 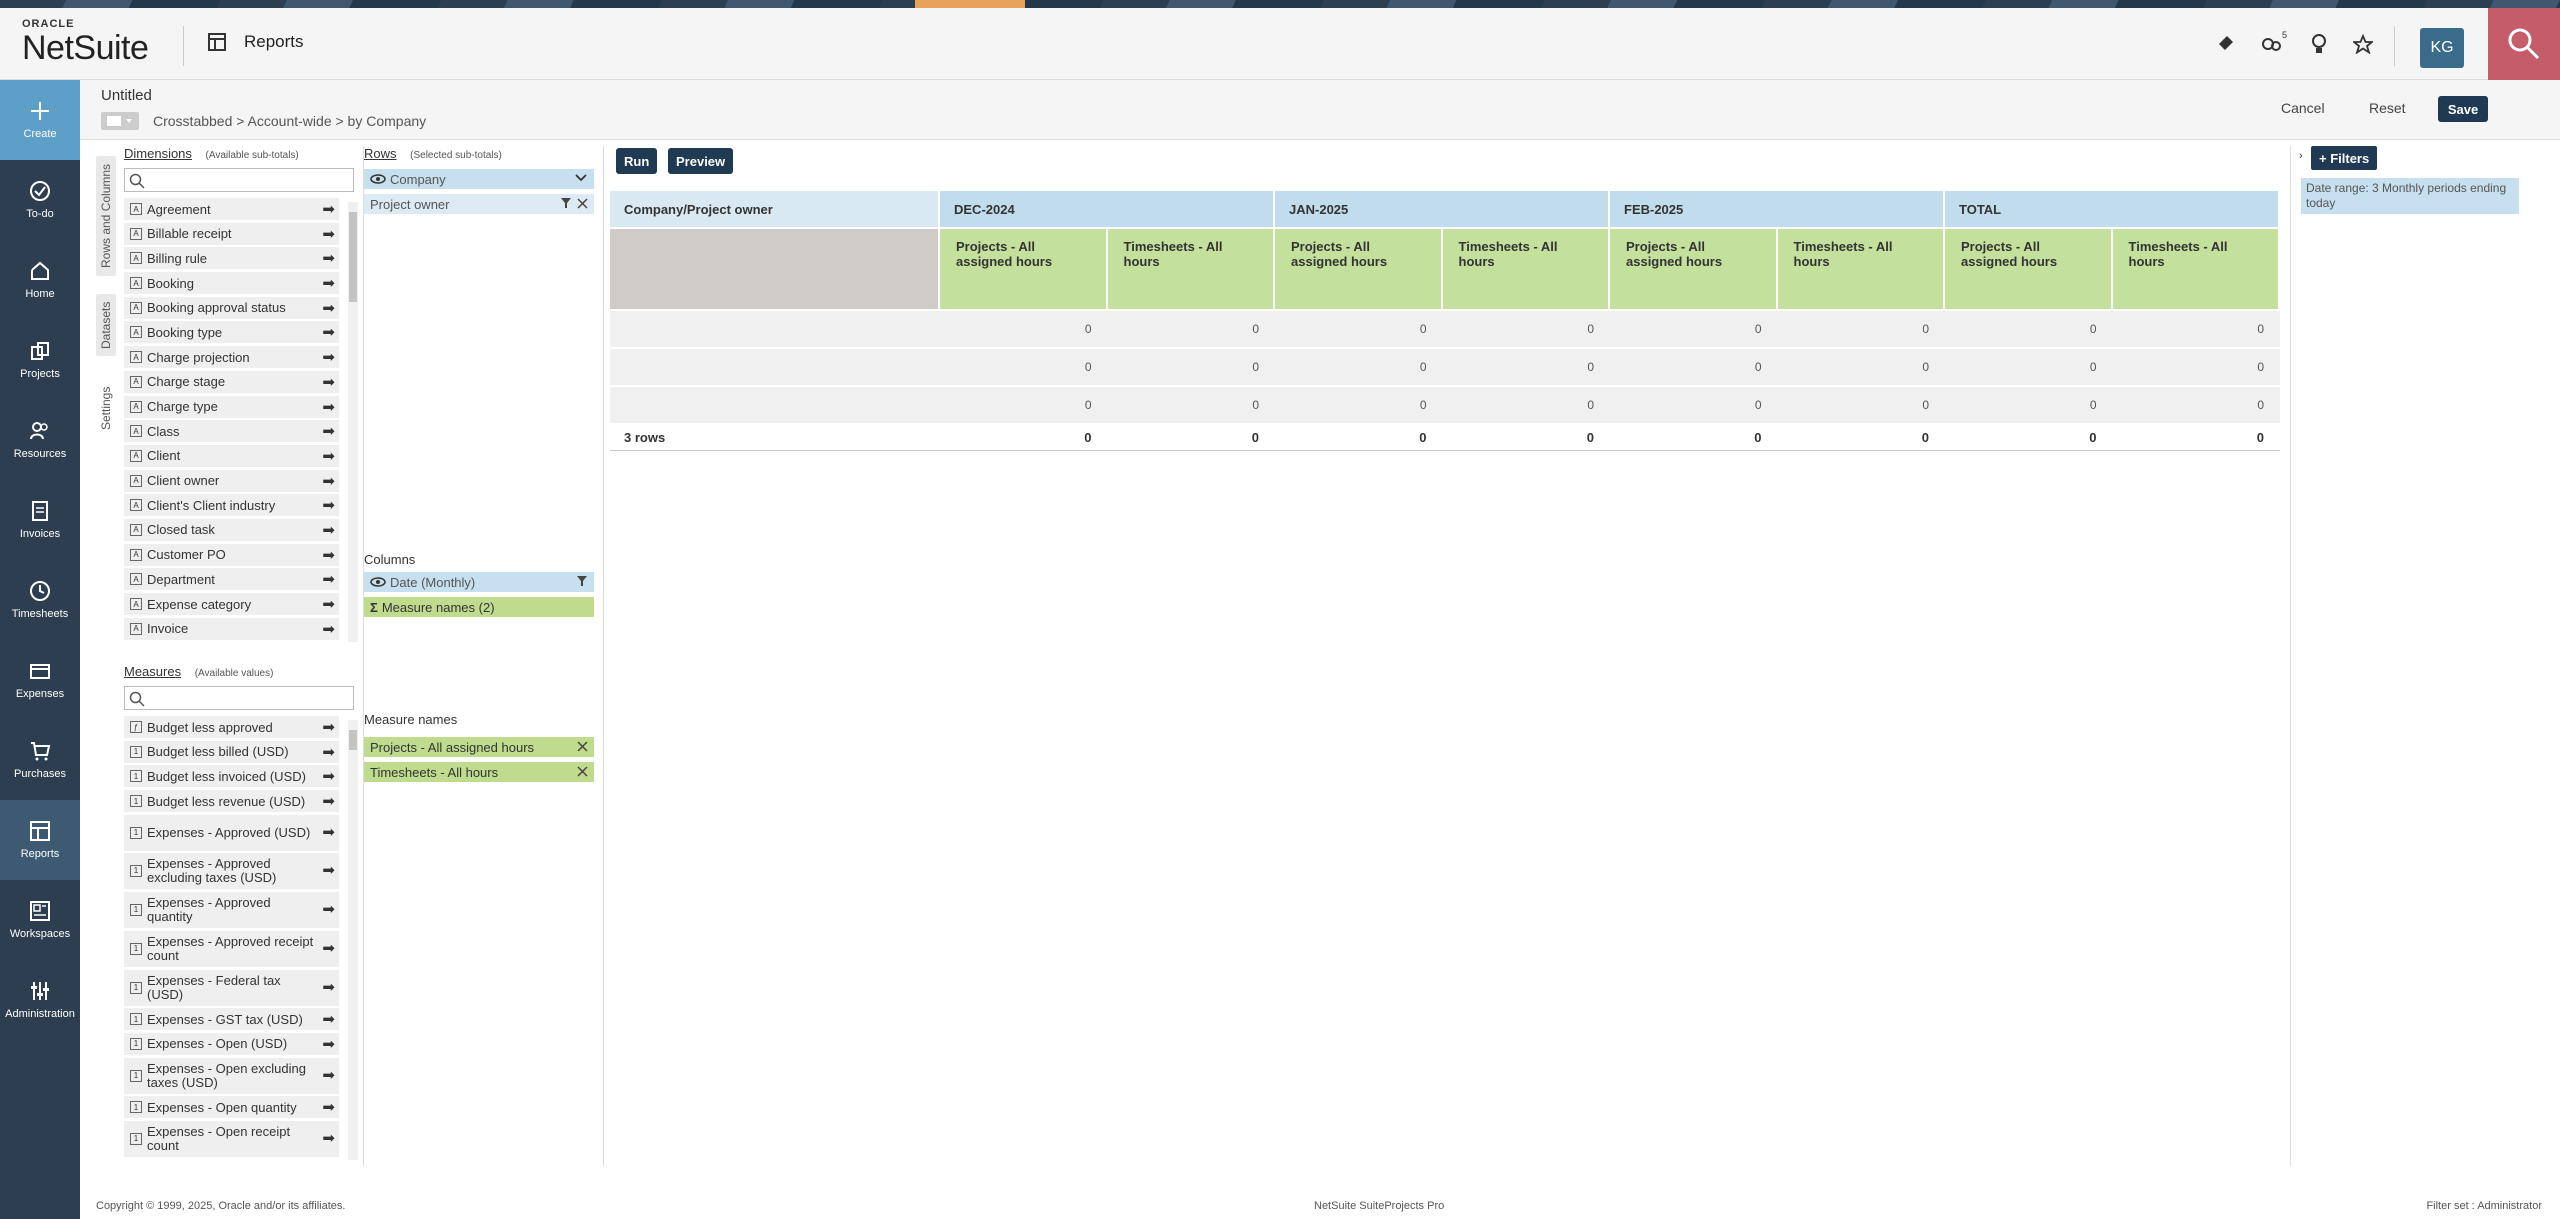 I want to click on tab-rows-and-columns: Rows and Columns, so click(x=106, y=216).